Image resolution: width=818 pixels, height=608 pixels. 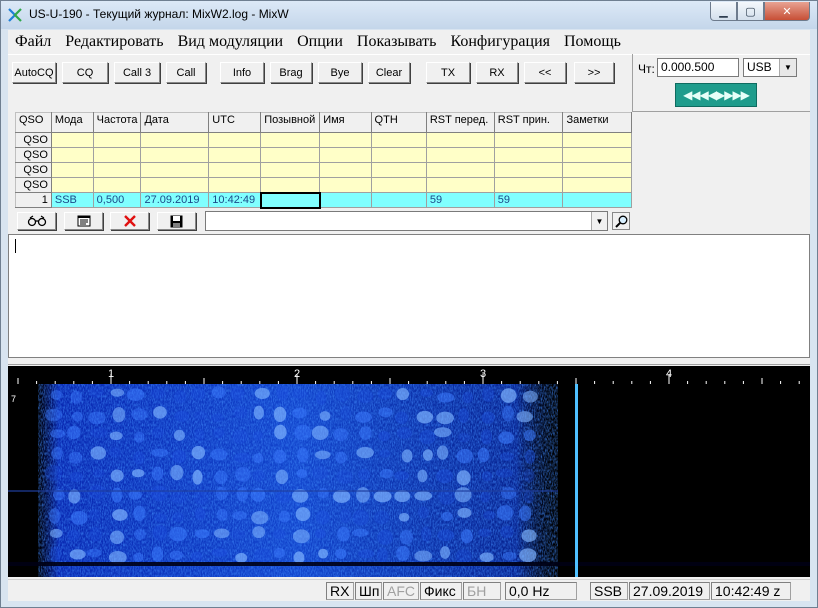 What do you see at coordinates (175, 200) in the screenshot?
I see `date-cell: 27.09.2019` at bounding box center [175, 200].